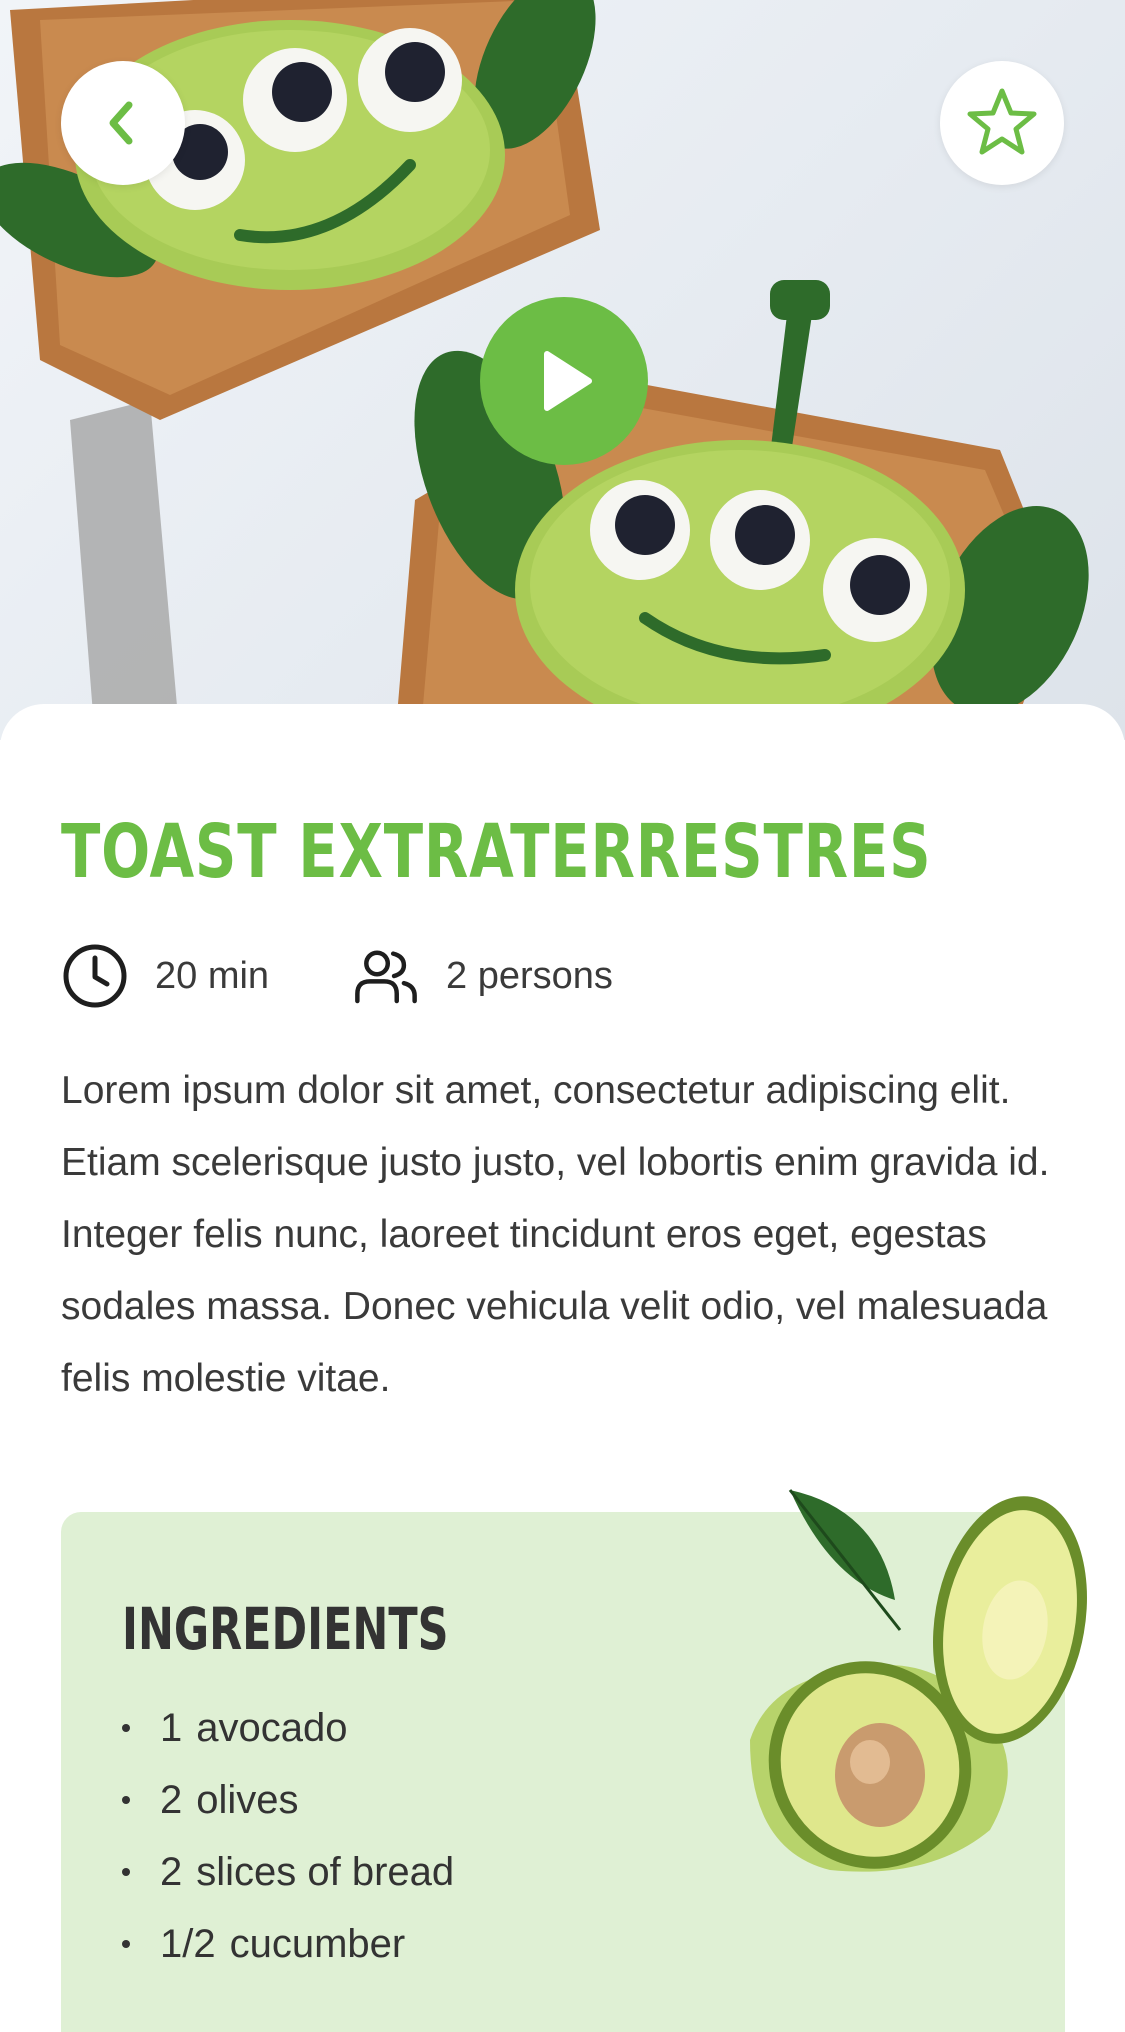  What do you see at coordinates (95, 976) in the screenshot?
I see `clock-icon` at bounding box center [95, 976].